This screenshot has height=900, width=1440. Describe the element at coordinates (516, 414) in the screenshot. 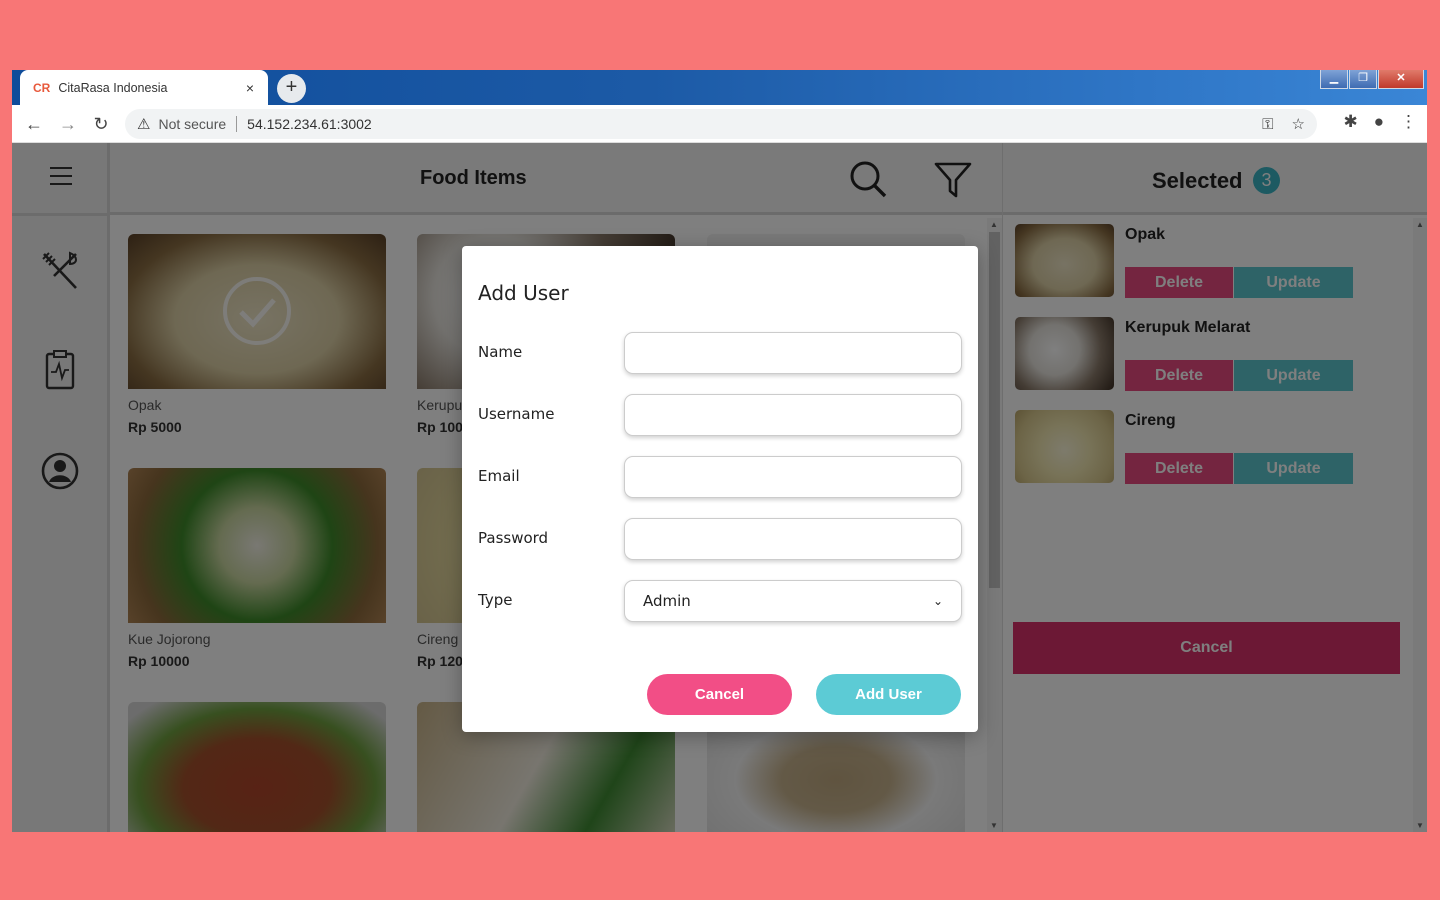

I see `username-label: Username` at that location.